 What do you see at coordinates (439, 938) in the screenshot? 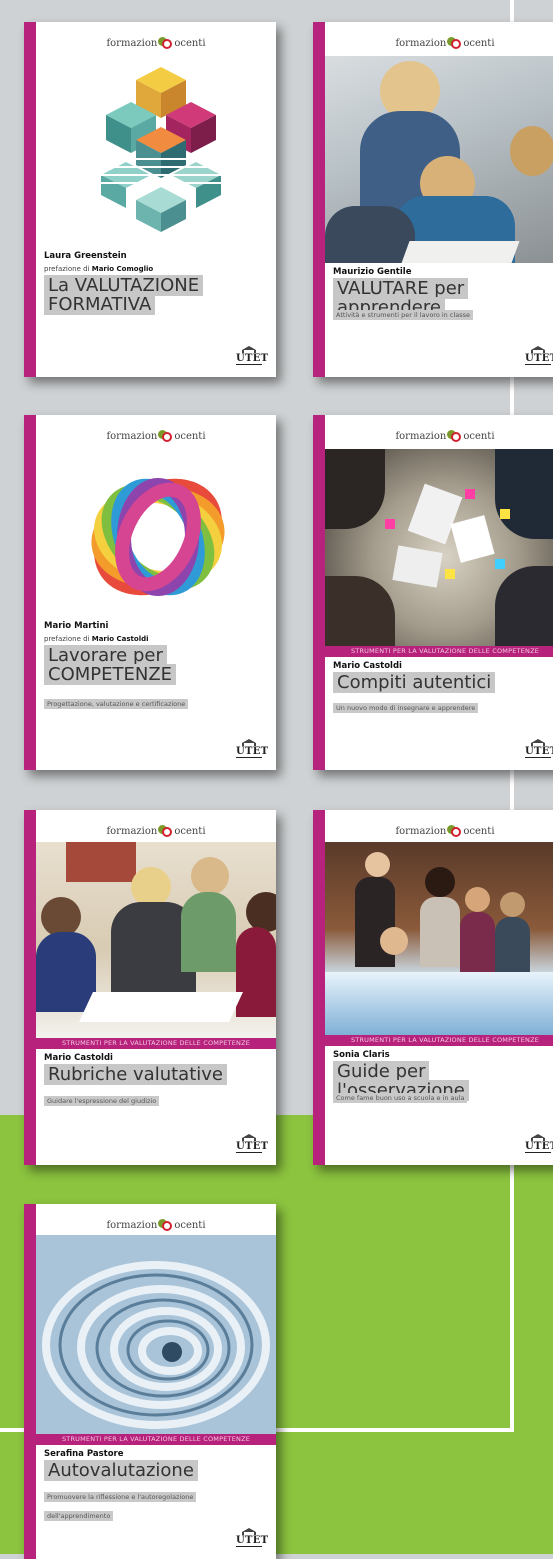
I see `children-touch-table-photo` at bounding box center [439, 938].